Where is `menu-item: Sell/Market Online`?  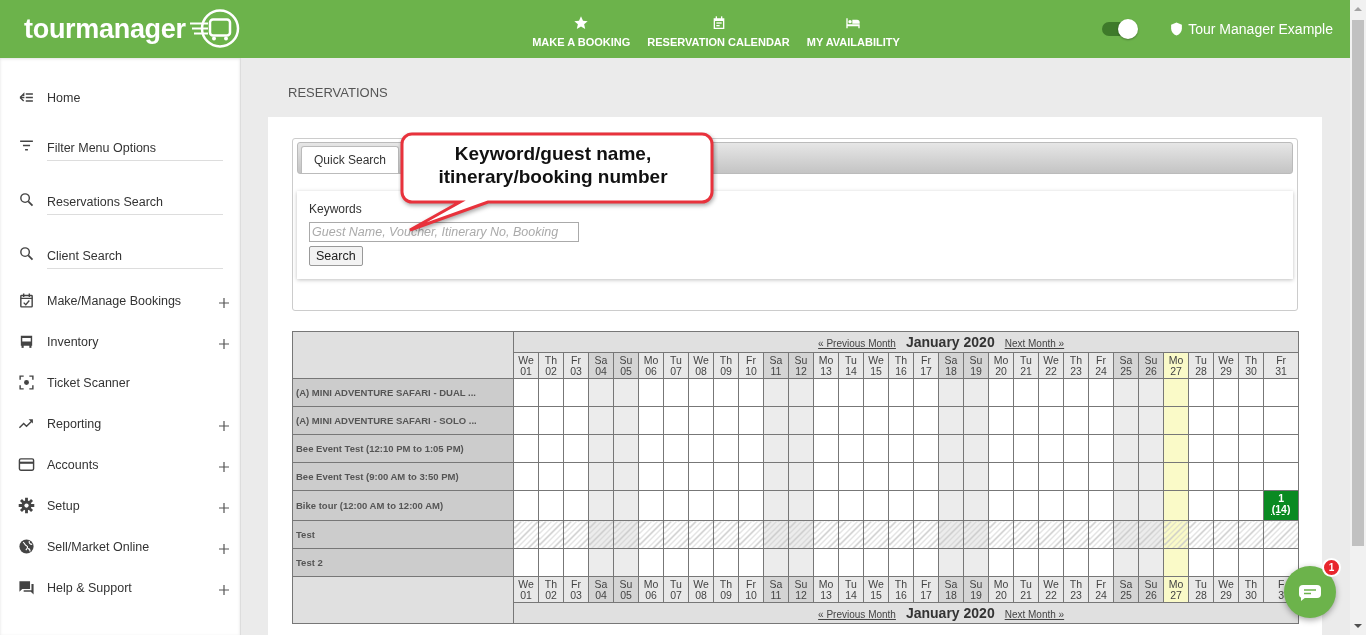 menu-item: Sell/Market Online is located at coordinates (98, 546).